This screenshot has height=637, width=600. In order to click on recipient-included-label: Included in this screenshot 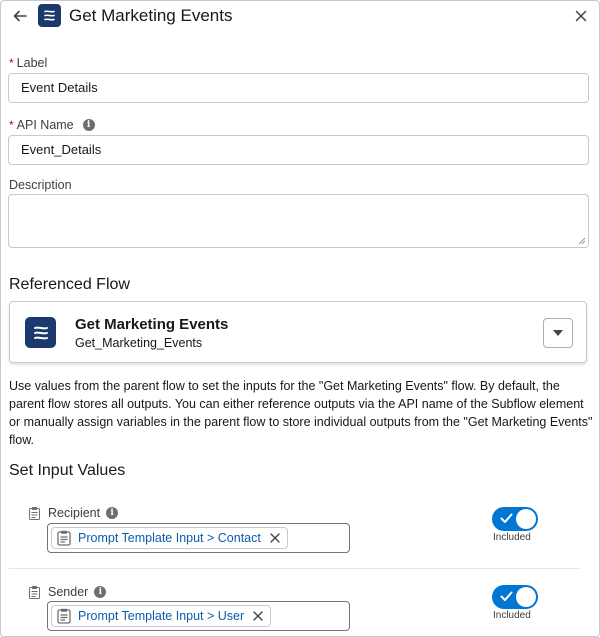, I will do `click(512, 537)`.